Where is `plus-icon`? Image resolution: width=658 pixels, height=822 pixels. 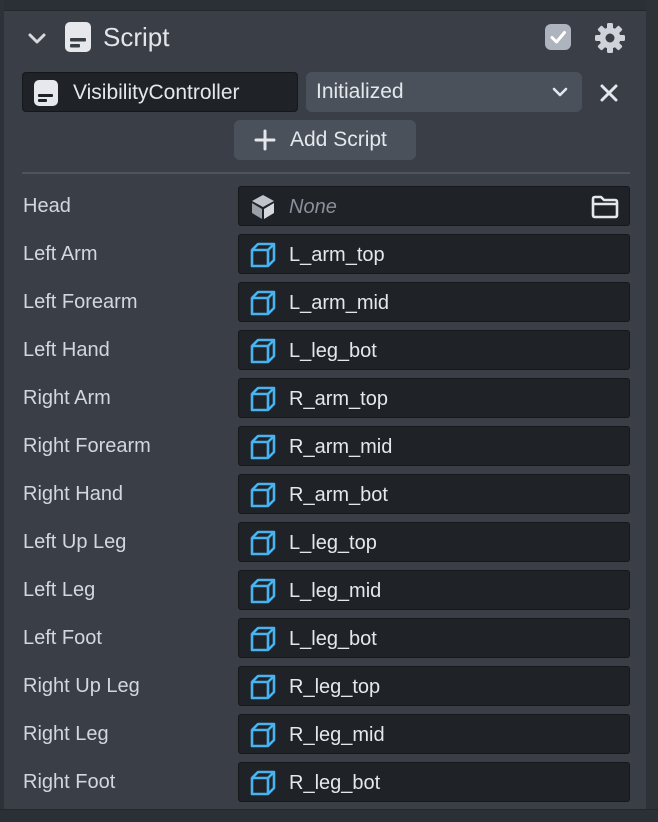
plus-icon is located at coordinates (265, 140).